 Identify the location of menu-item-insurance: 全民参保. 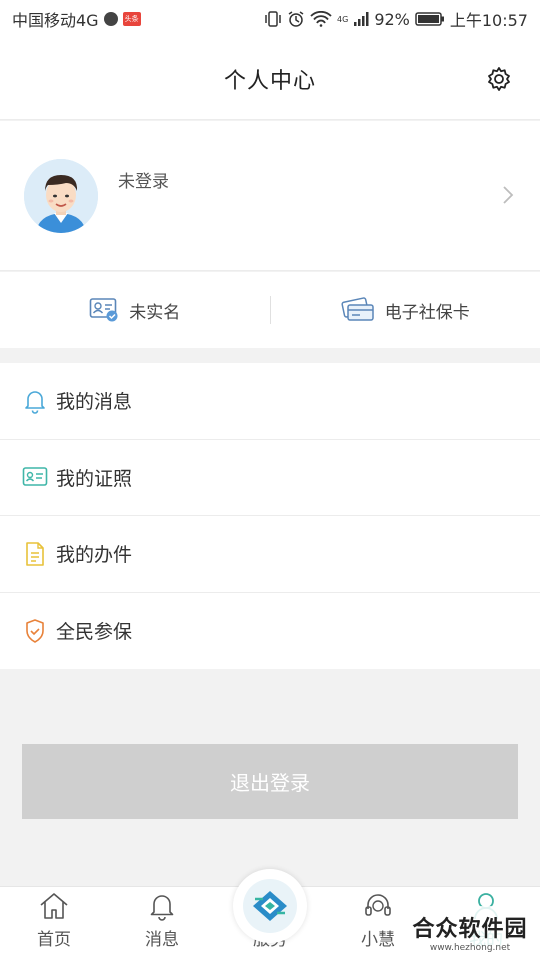
(270, 631).